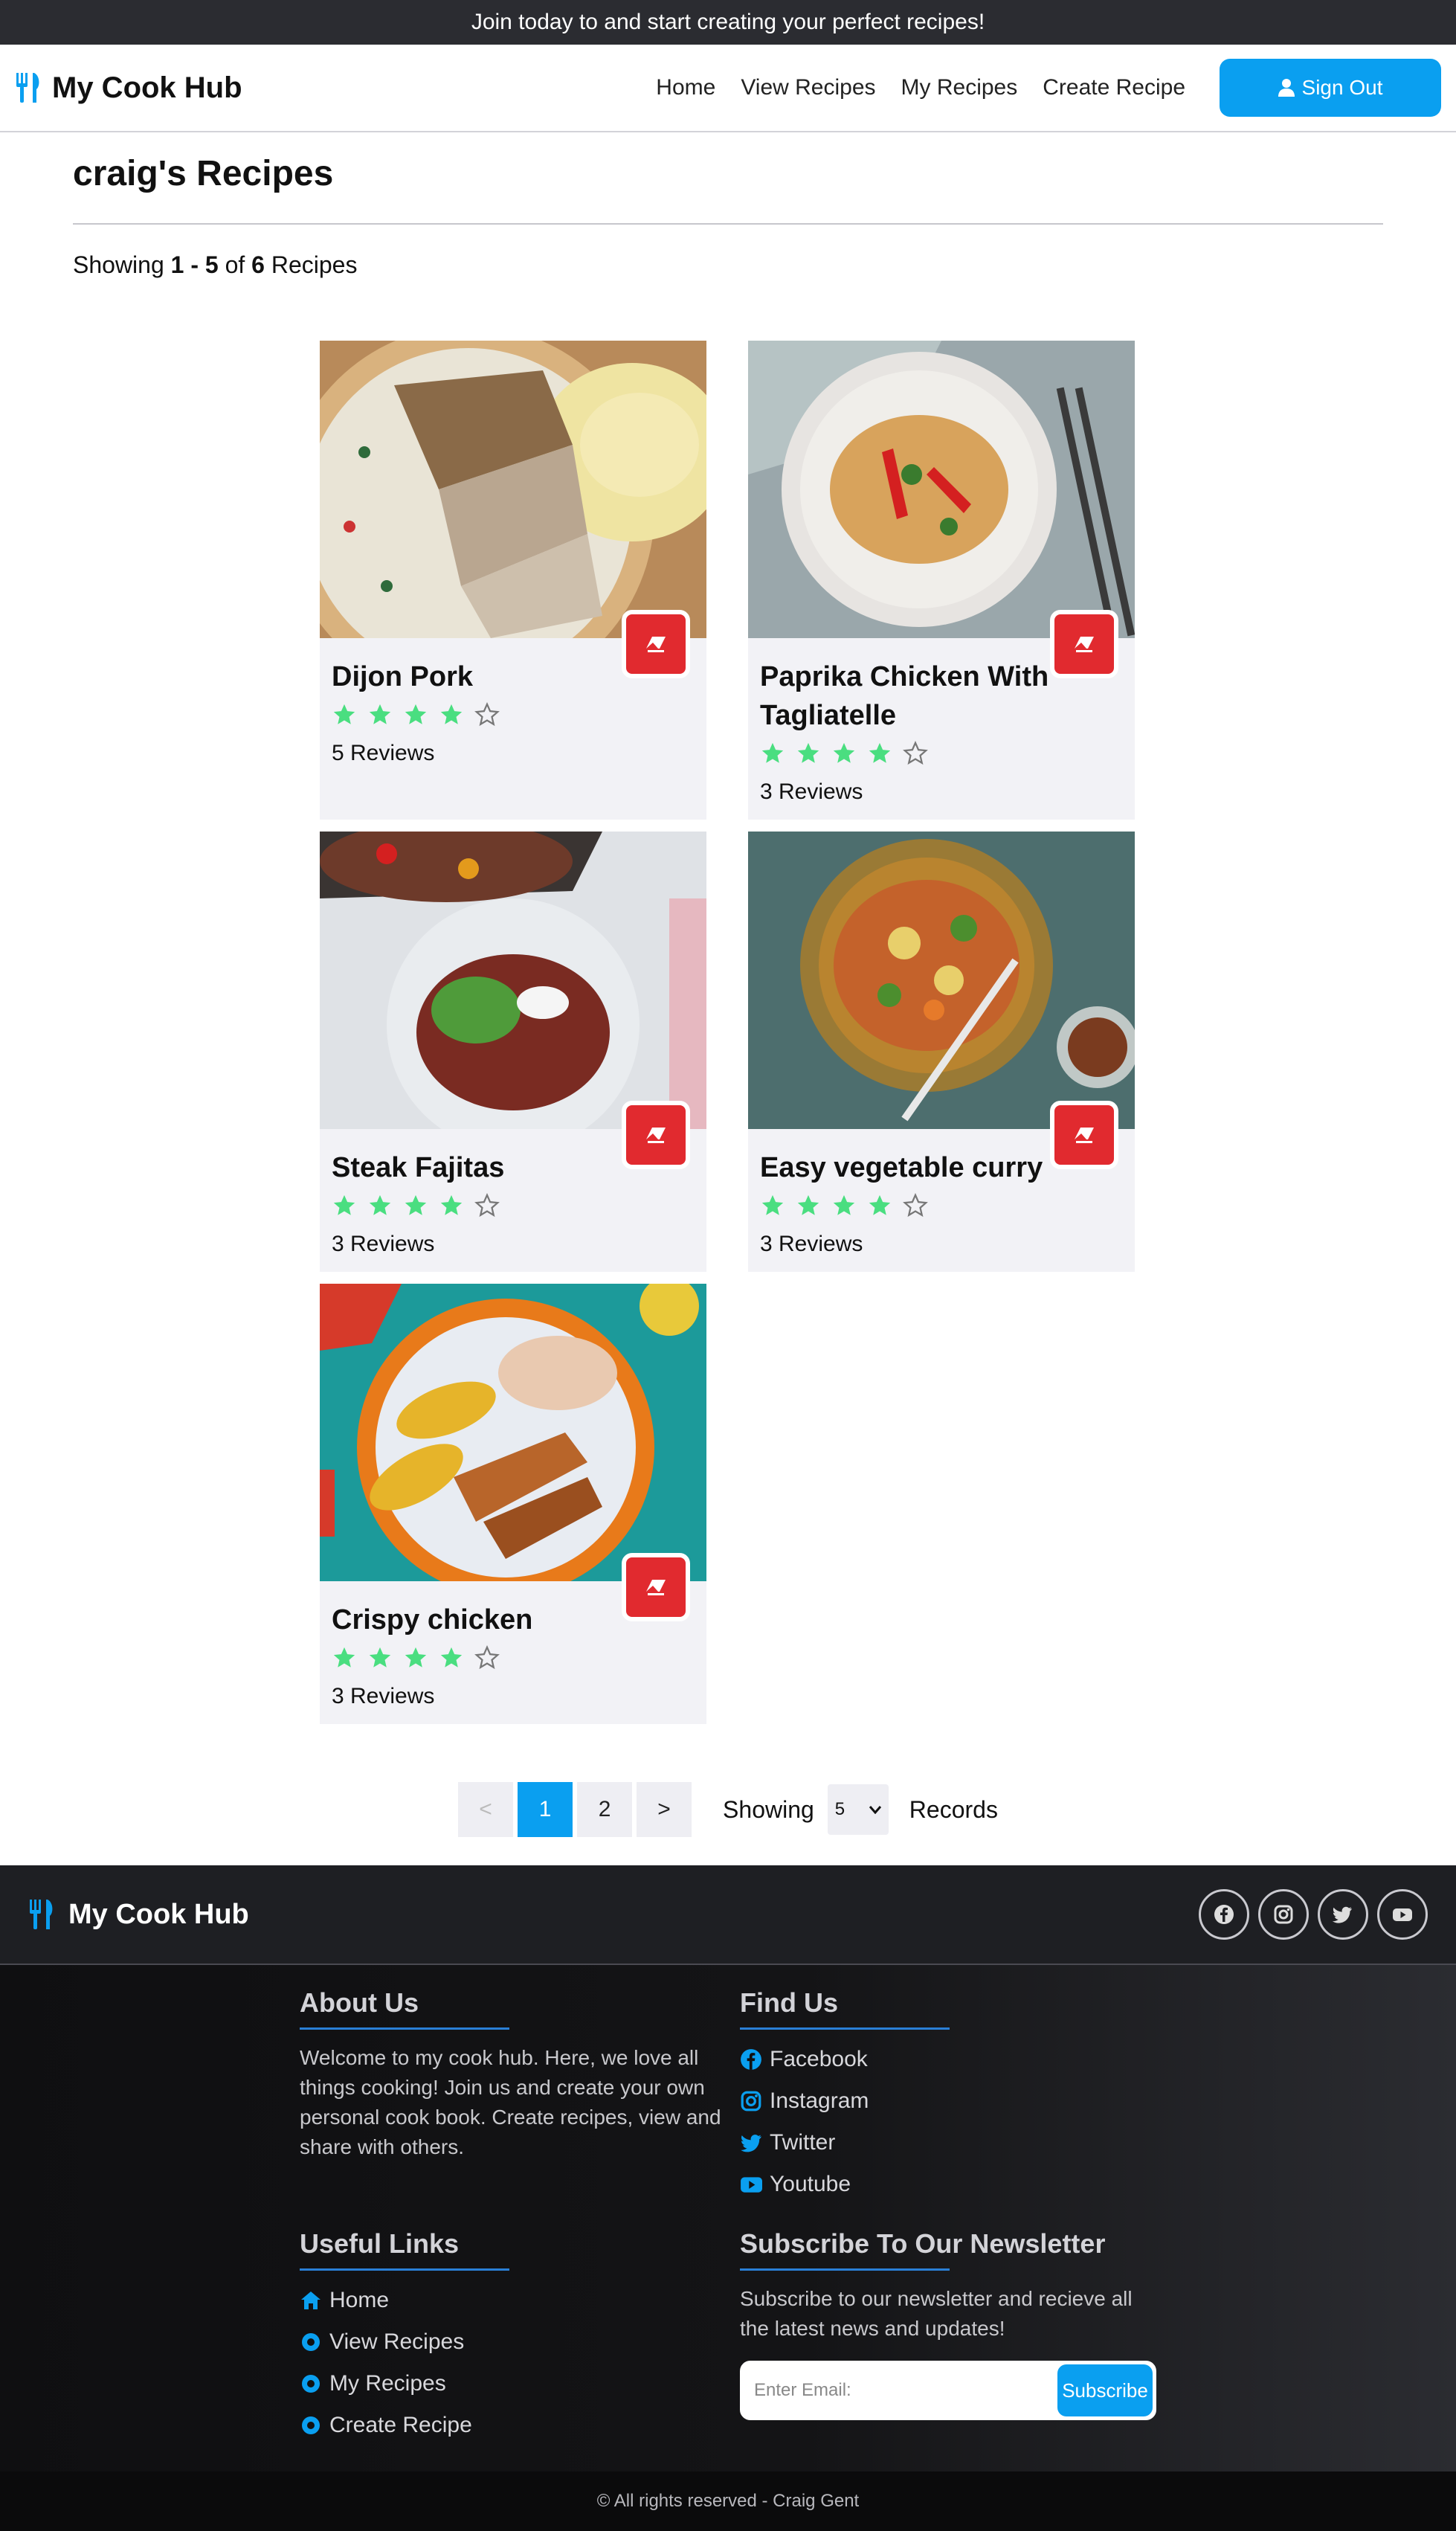 The width and height of the screenshot is (1456, 2531). I want to click on cutlery-icon, so click(27, 88).